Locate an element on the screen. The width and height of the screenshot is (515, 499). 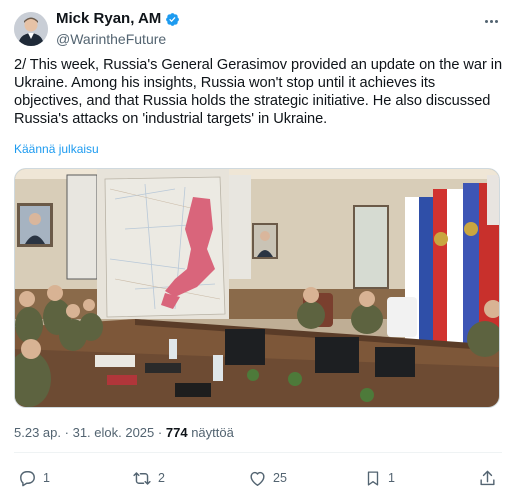
like-button: 25 is located at coordinates (267, 478).